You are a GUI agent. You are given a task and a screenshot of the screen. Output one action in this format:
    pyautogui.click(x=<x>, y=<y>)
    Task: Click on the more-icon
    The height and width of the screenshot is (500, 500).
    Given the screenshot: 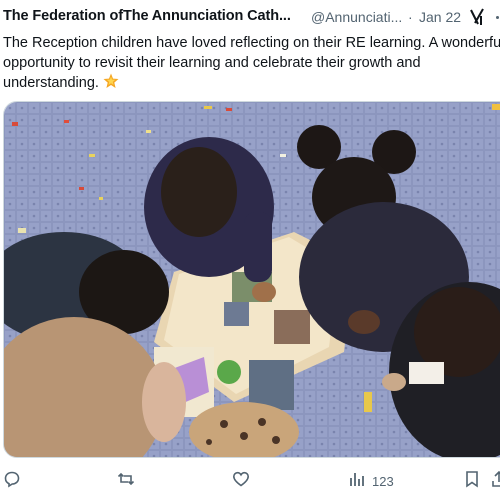 What is the action you would take?
    pyautogui.click(x=497, y=17)
    